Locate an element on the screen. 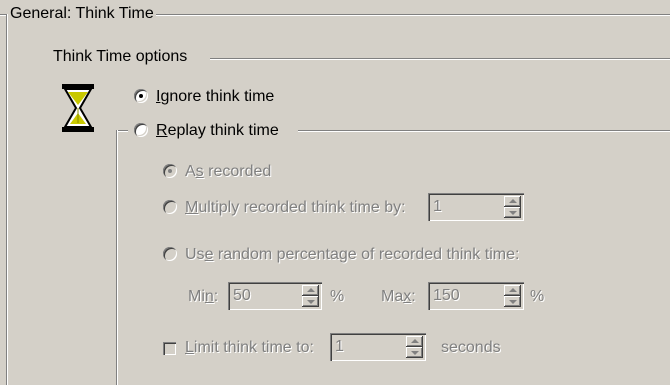 This screenshot has width=670, height=385. limit-spin-down-button is located at coordinates (414, 352).